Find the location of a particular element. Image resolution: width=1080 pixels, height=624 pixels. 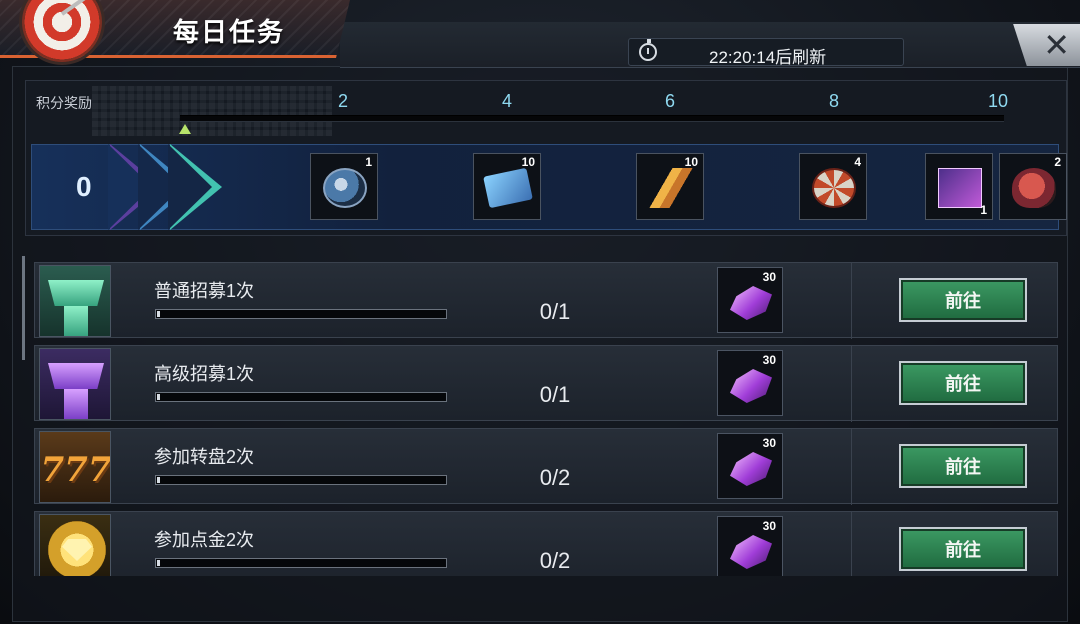

card-icon is located at coordinates (960, 188).